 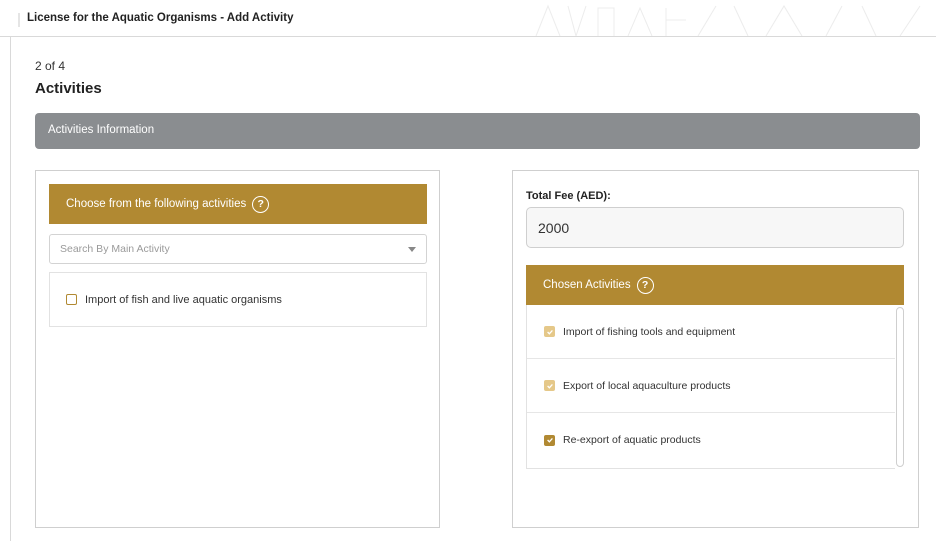 I want to click on content-frame-border, so click(x=10, y=289).